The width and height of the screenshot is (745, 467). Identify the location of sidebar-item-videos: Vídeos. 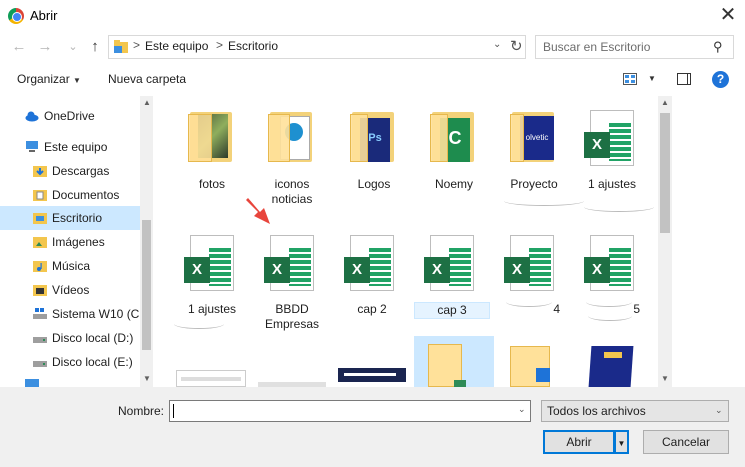
(70, 290).